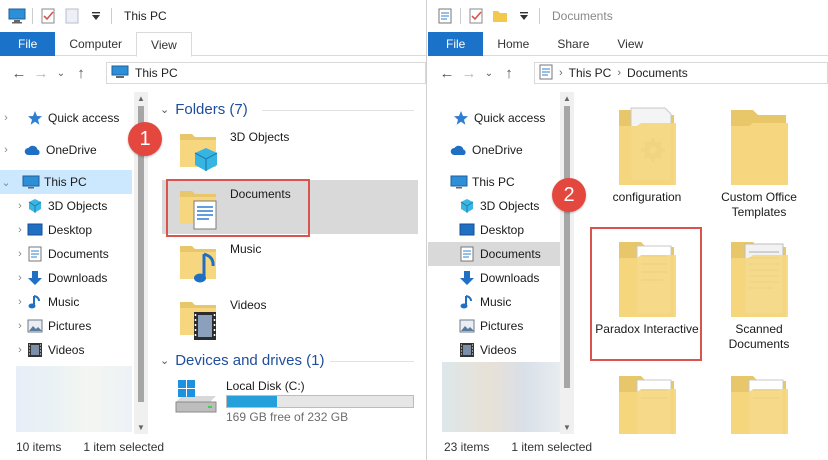 The height and width of the screenshot is (460, 828). What do you see at coordinates (199, 152) in the screenshot?
I see `cube-folder-icon` at bounding box center [199, 152].